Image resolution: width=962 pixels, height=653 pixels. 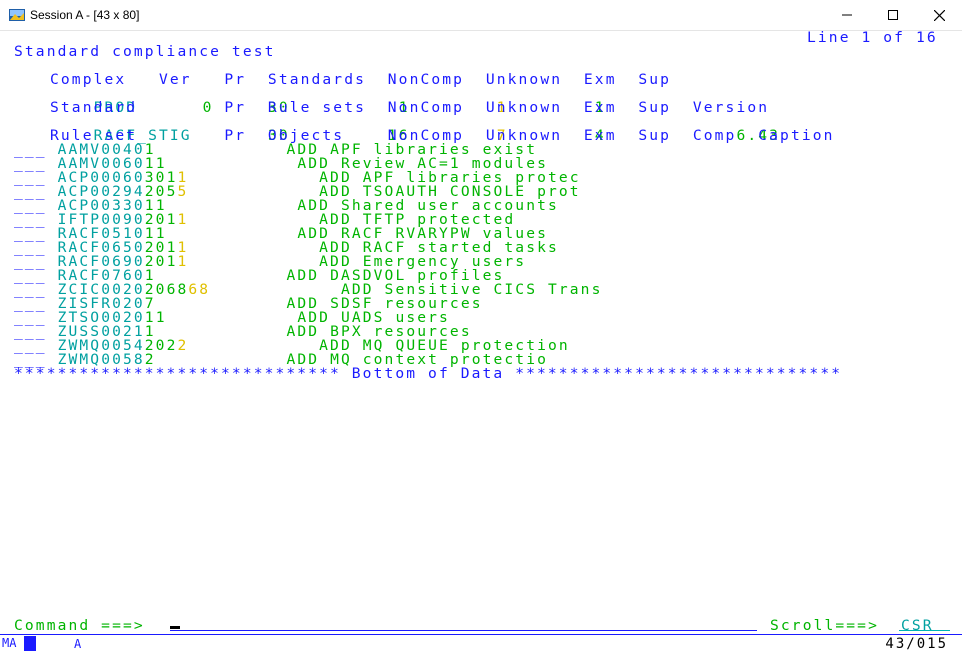 I want to click on line-info: Line 1 of 16, so click(x=872, y=38).